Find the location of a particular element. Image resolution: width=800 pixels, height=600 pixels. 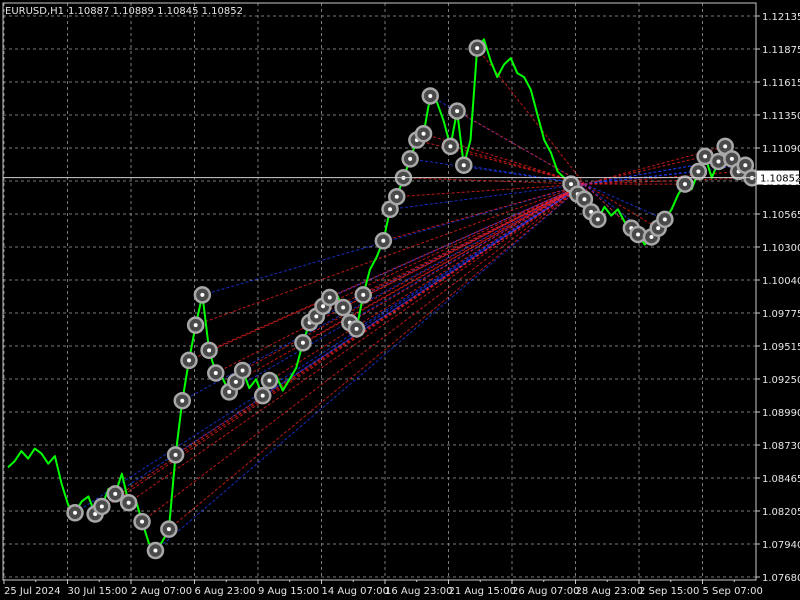

x-tick-label: 2 Sep 15:00 is located at coordinates (669, 591).